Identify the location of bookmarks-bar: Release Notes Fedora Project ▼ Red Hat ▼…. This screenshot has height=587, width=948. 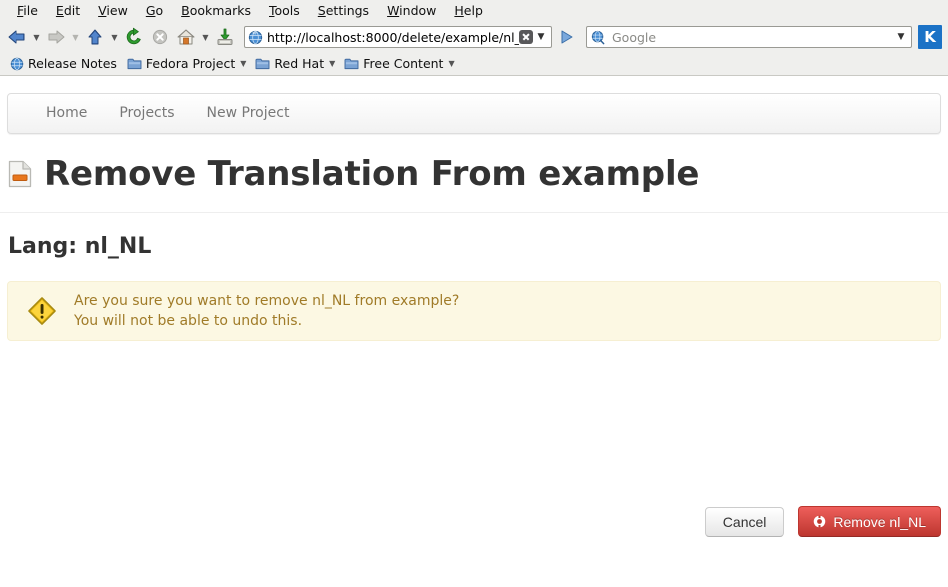
(474, 64).